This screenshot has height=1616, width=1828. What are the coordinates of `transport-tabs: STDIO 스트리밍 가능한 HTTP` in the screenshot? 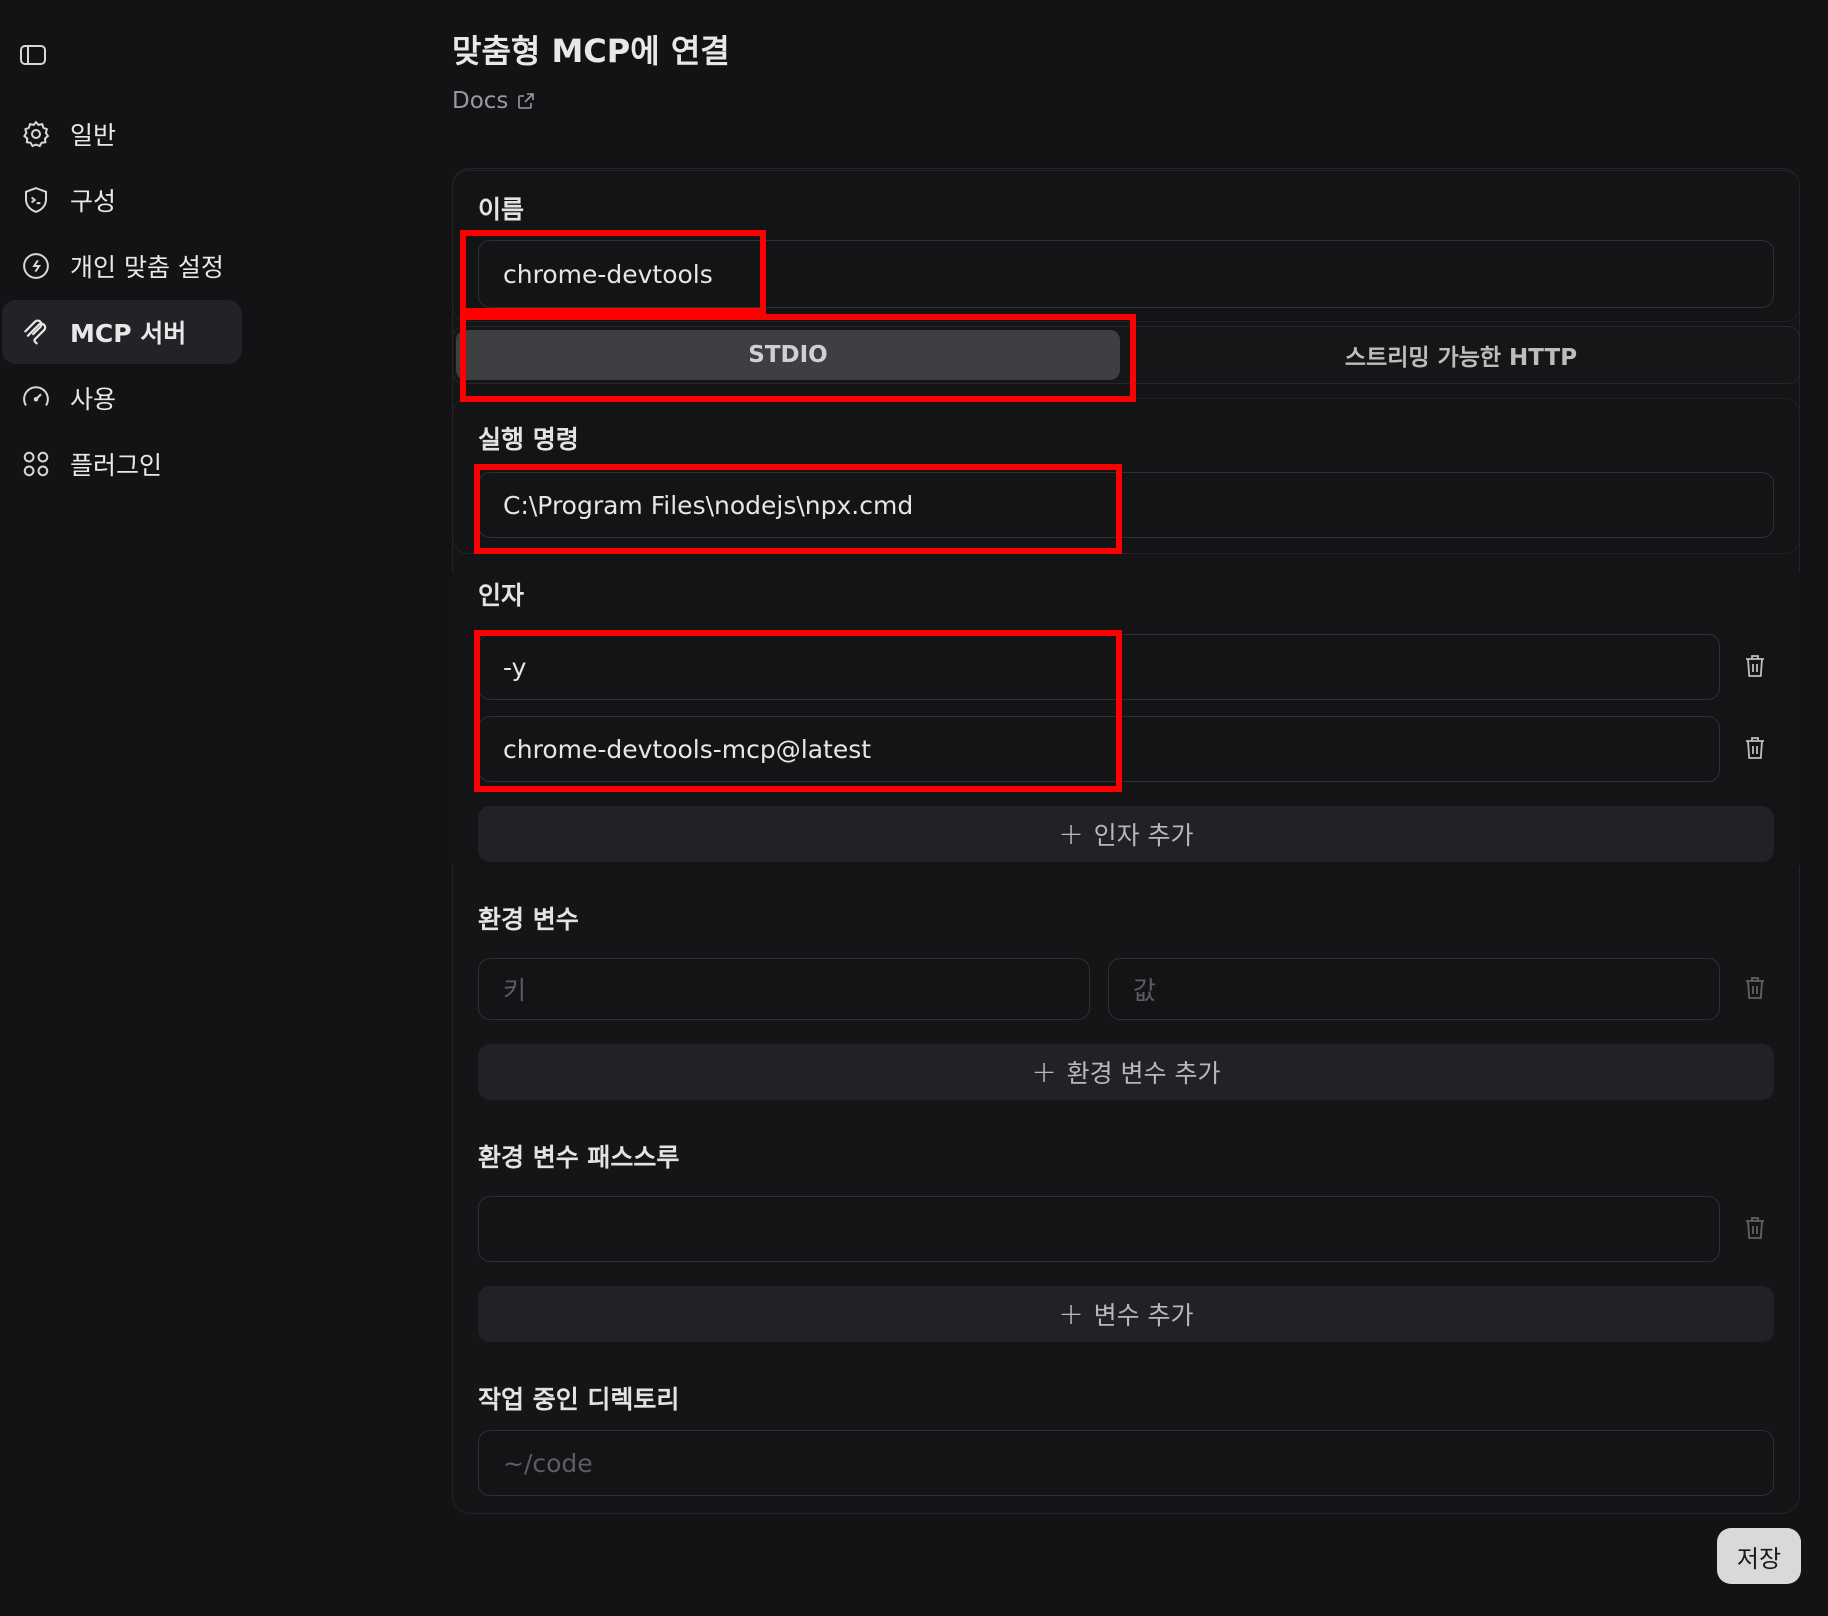 It's located at (1126, 355).